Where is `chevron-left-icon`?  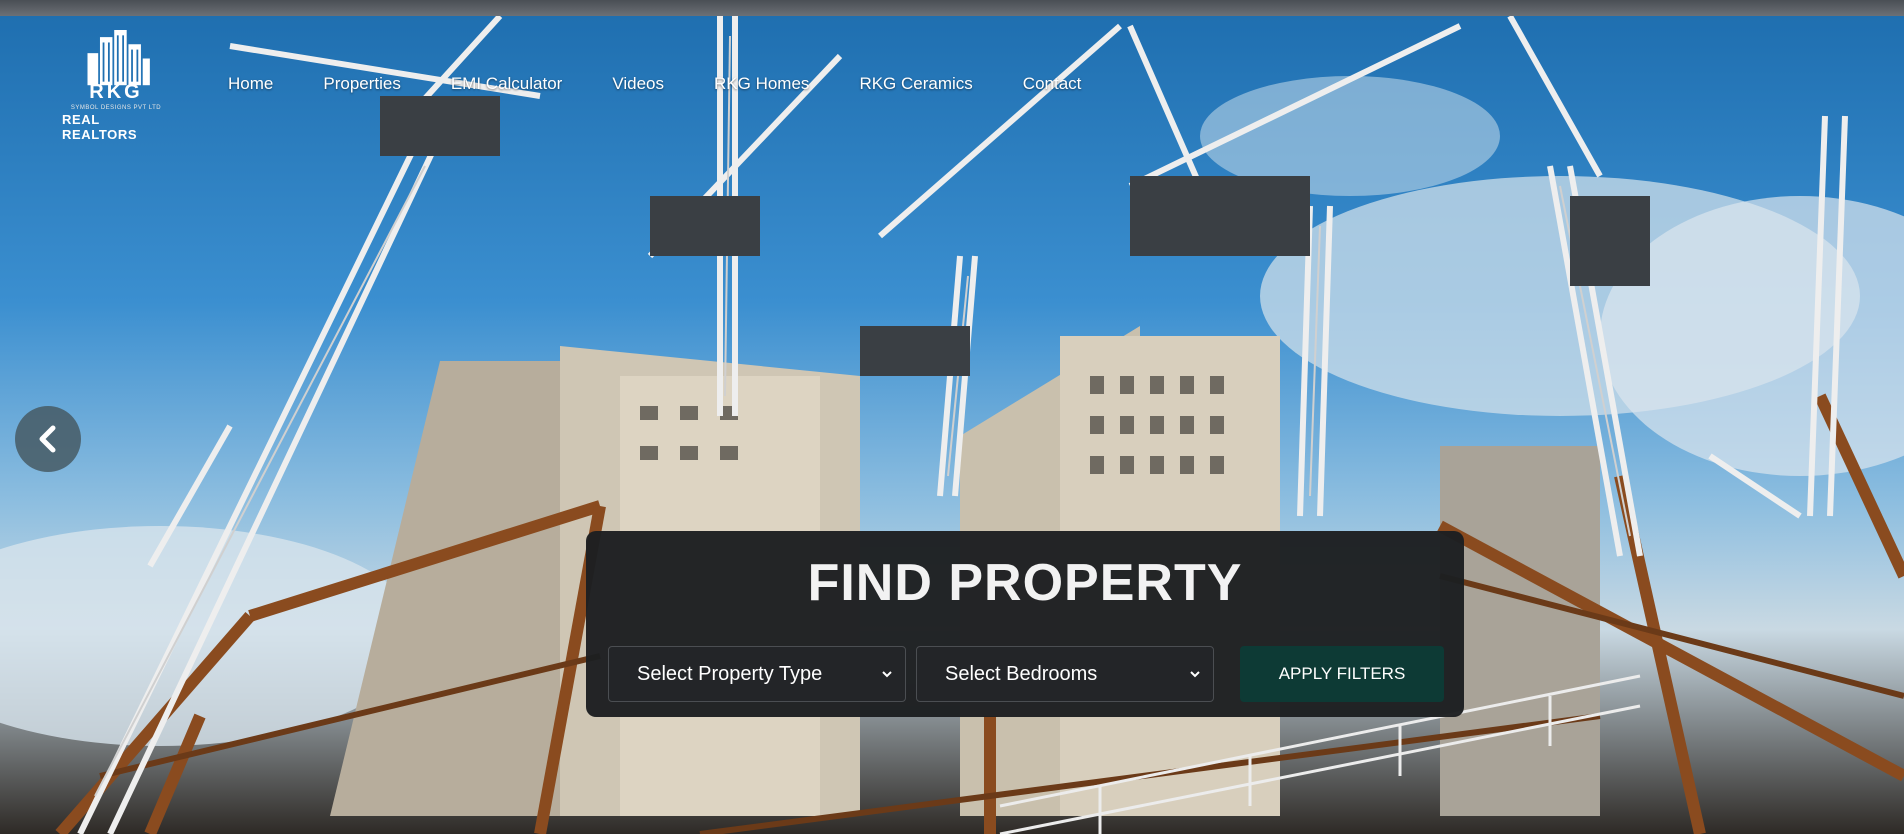 chevron-left-icon is located at coordinates (47, 439).